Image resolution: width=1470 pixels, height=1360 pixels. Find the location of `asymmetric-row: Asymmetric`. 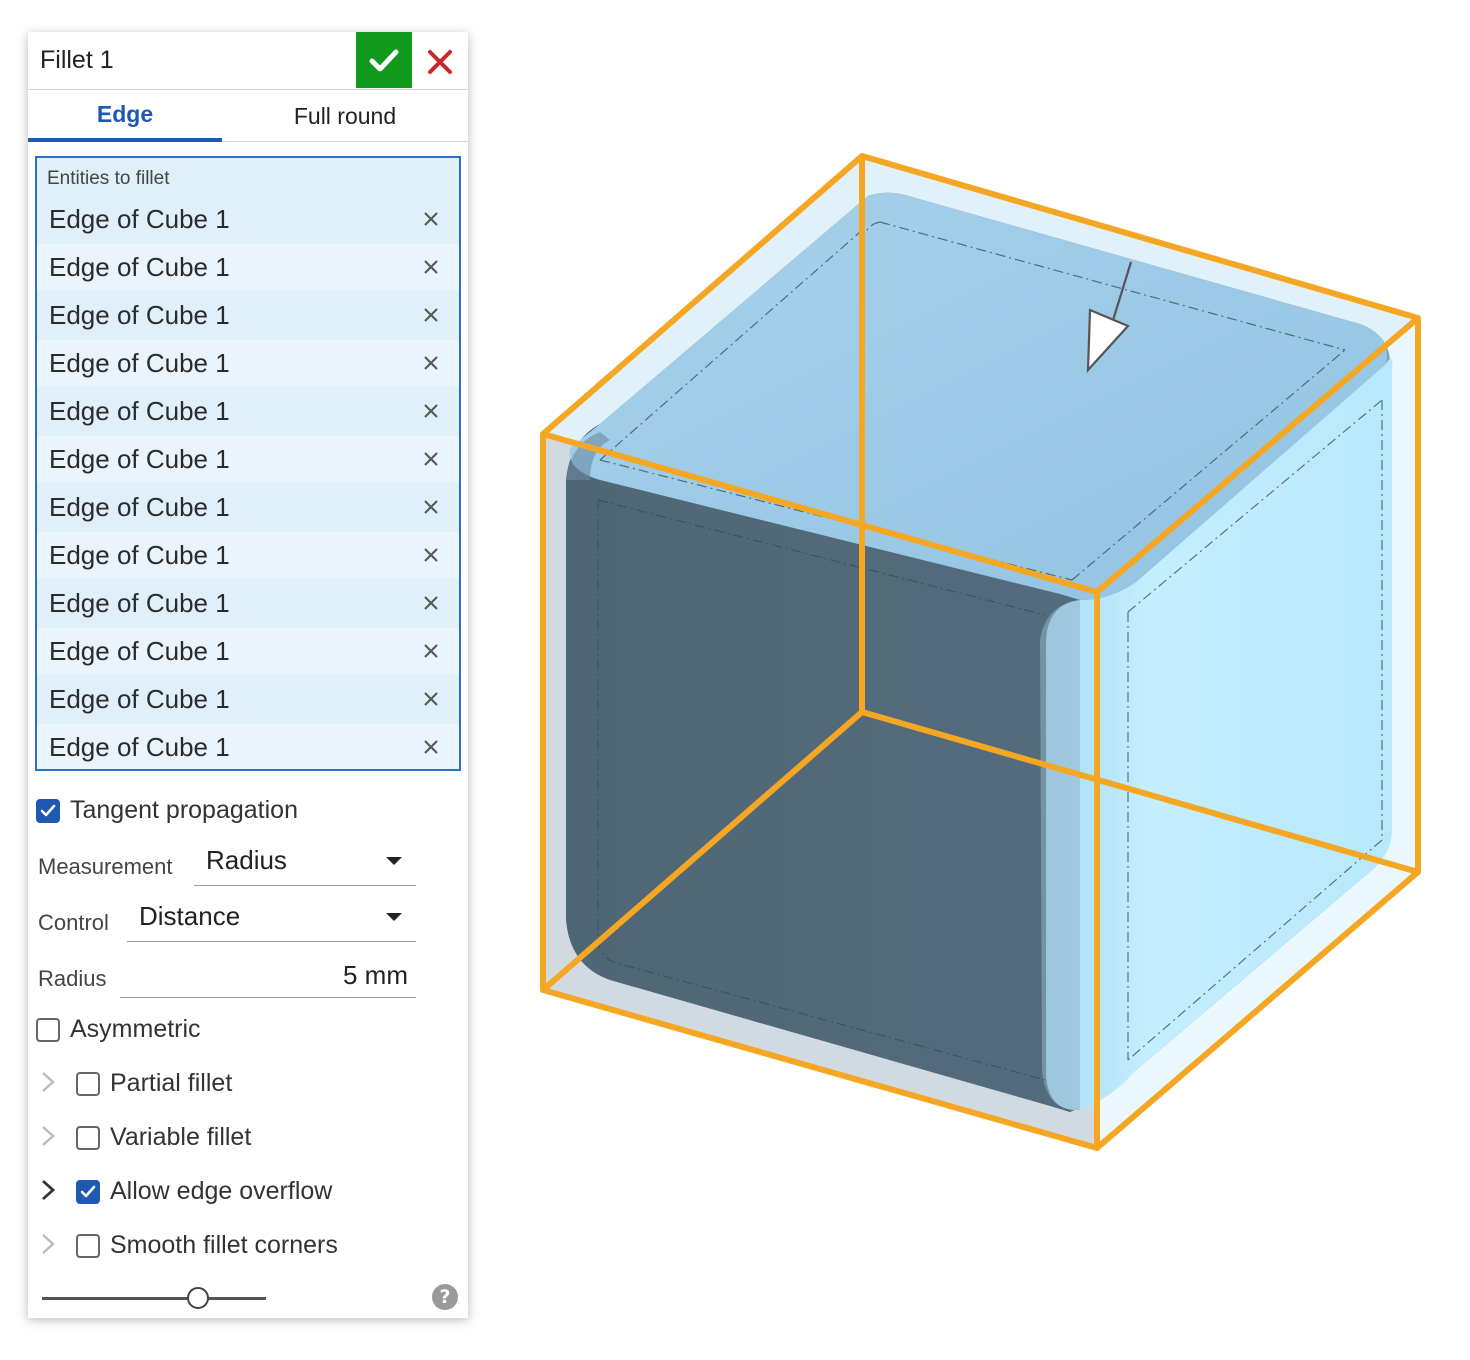

asymmetric-row: Asymmetric is located at coordinates (118, 1029).